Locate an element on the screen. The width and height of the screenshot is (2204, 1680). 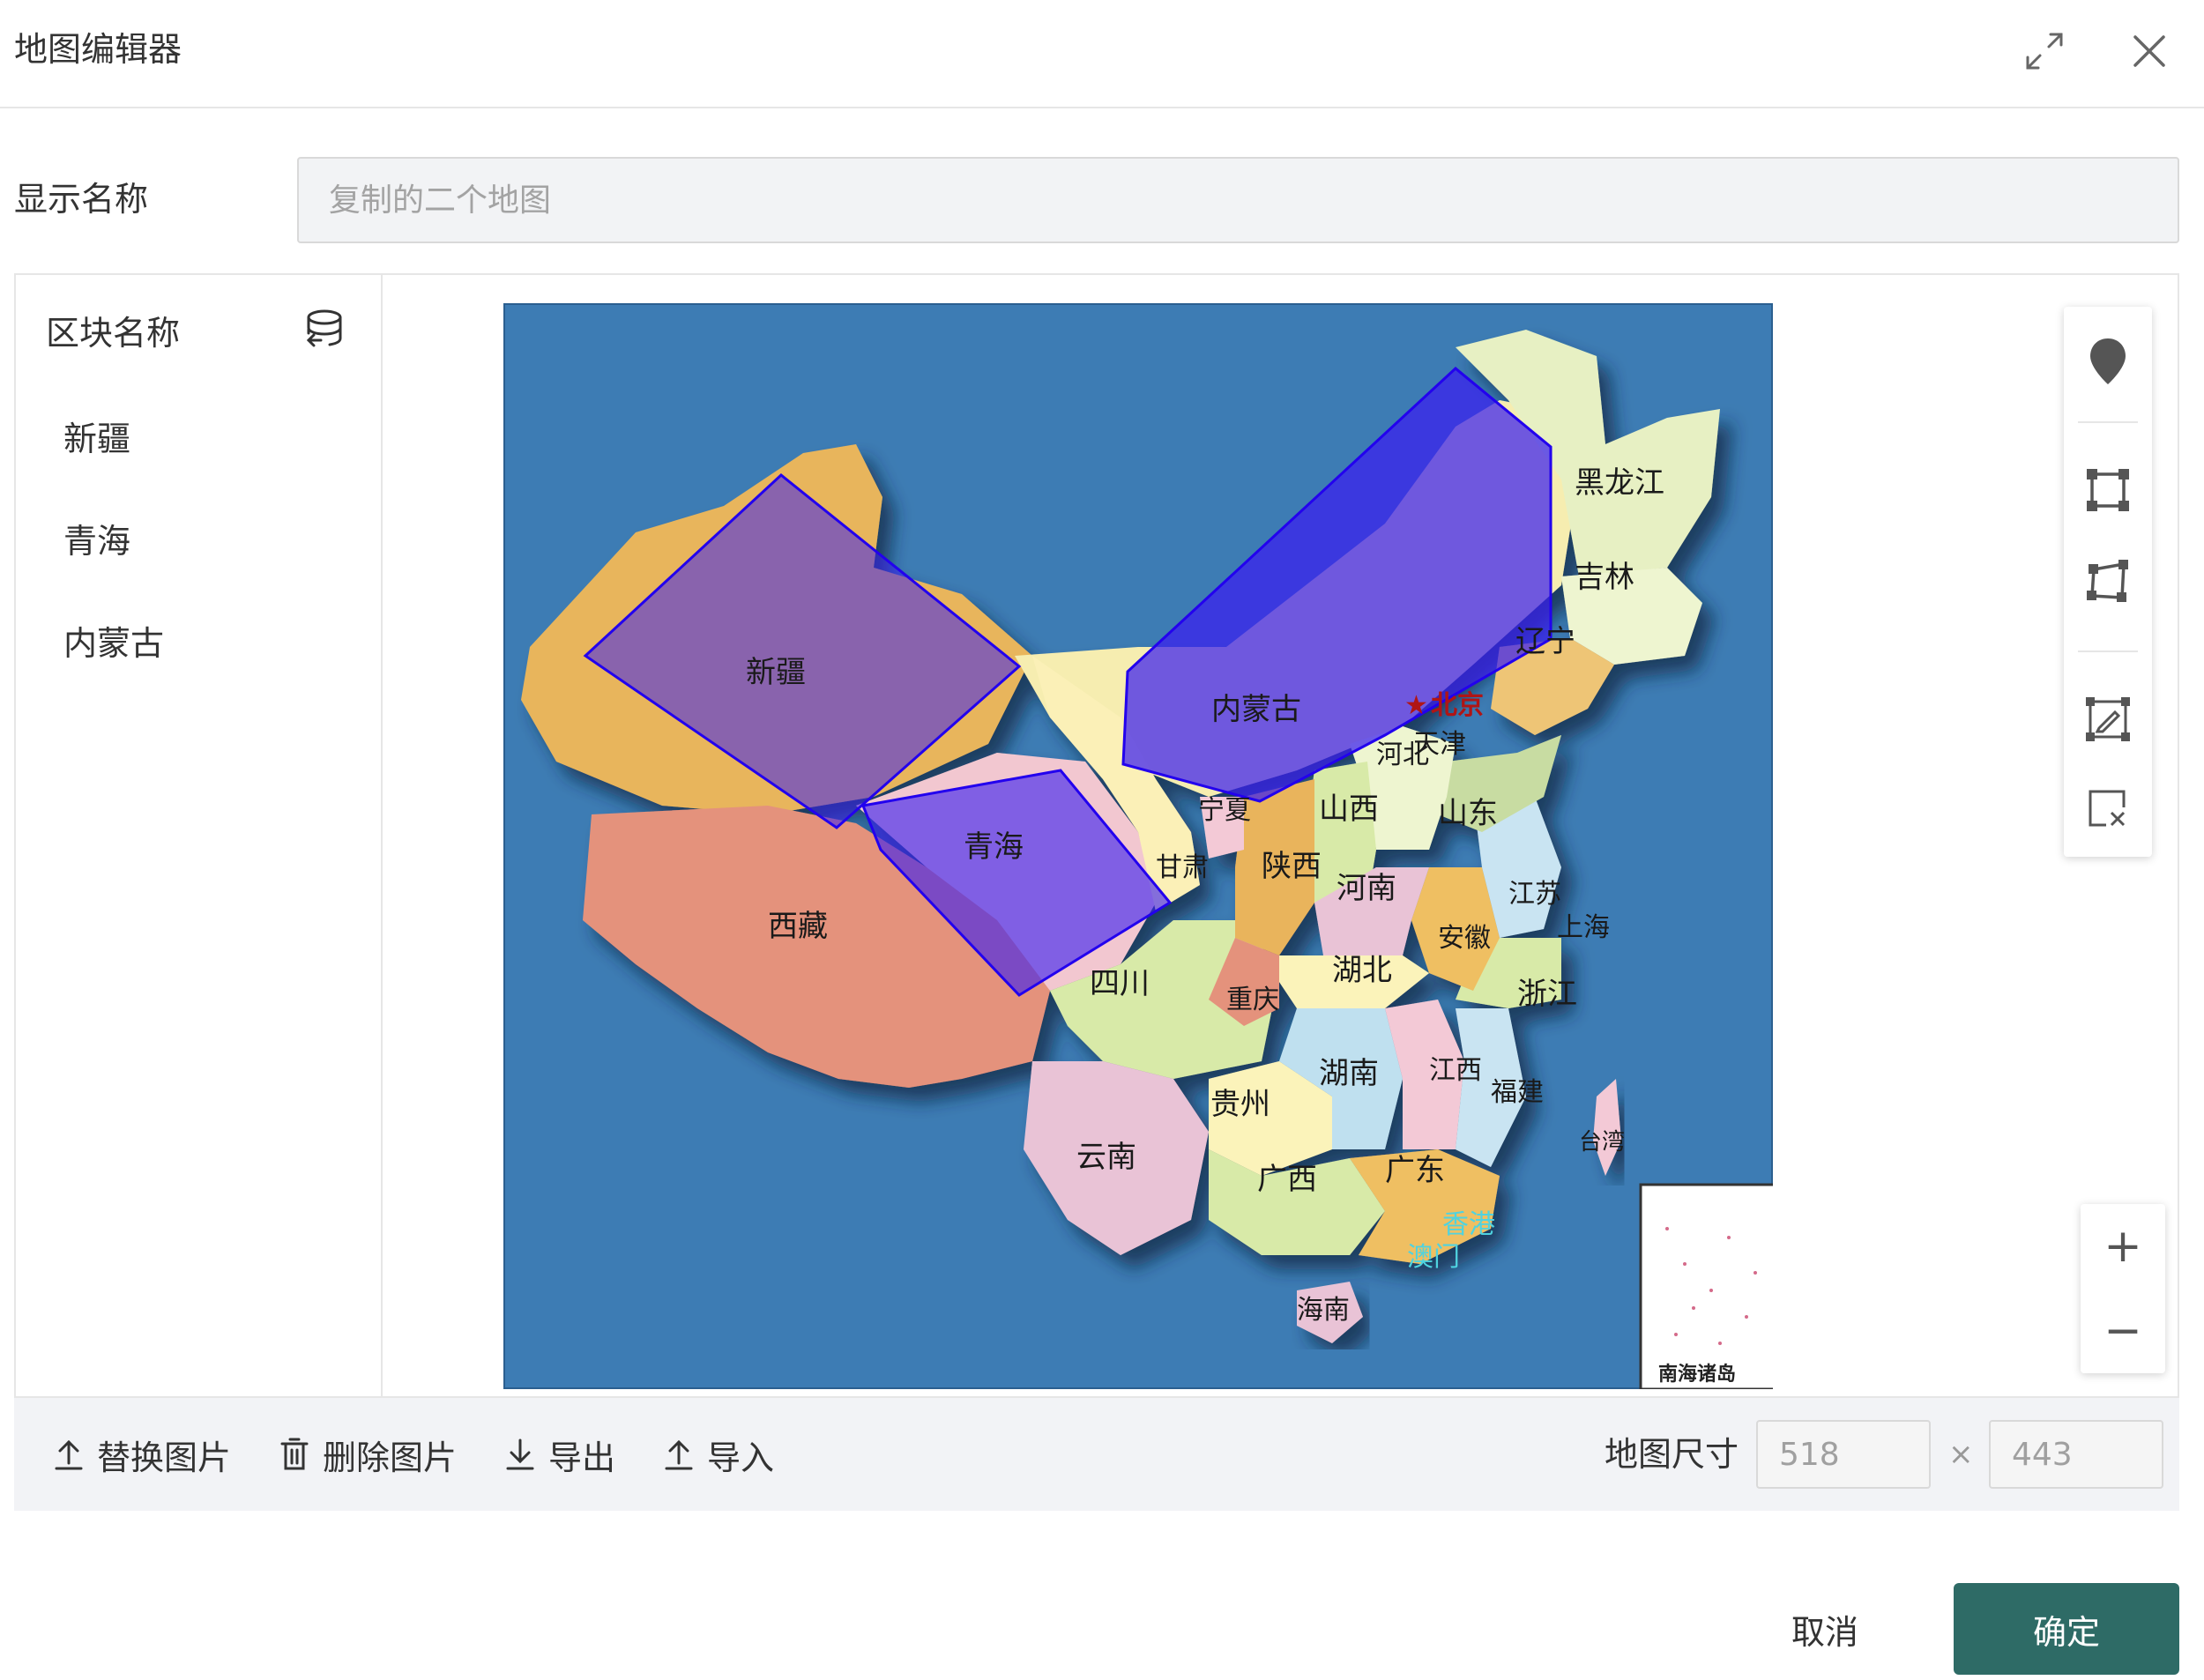
replace-image-label: 替换图片 is located at coordinates (164, 1457).